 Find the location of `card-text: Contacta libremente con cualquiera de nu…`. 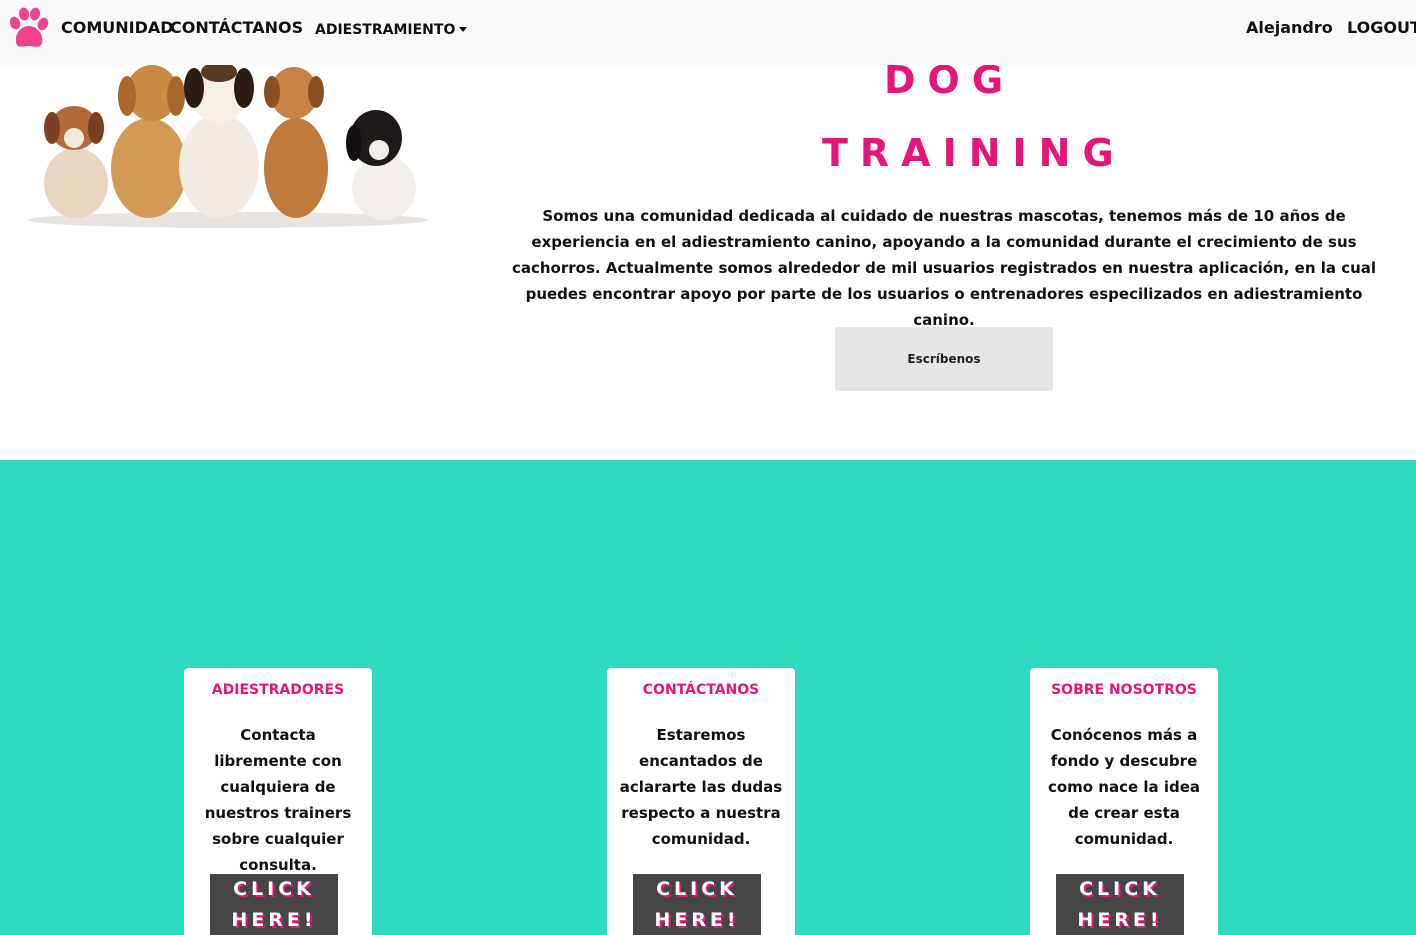

card-text: Contacta libremente con cualquiera de nu… is located at coordinates (278, 800).